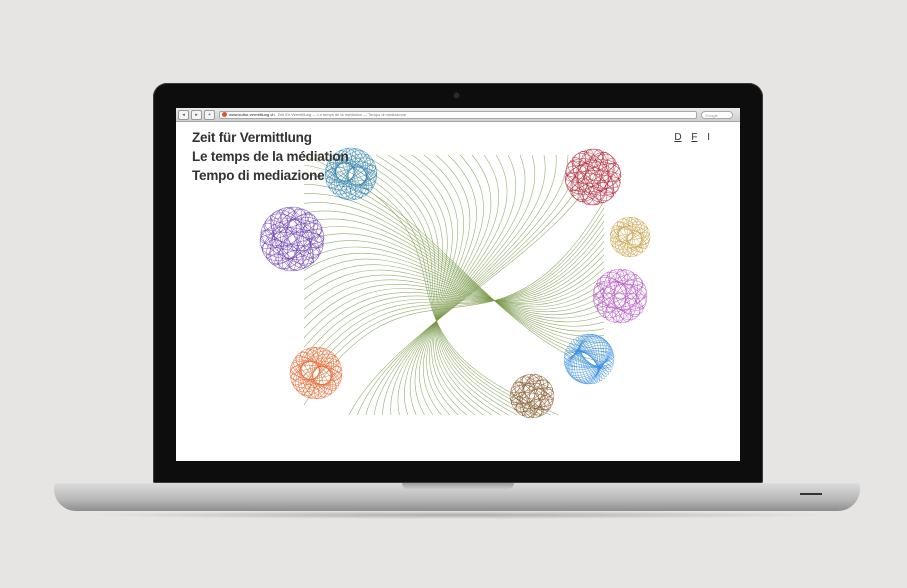  I want to click on red-spirograph, so click(593, 177).